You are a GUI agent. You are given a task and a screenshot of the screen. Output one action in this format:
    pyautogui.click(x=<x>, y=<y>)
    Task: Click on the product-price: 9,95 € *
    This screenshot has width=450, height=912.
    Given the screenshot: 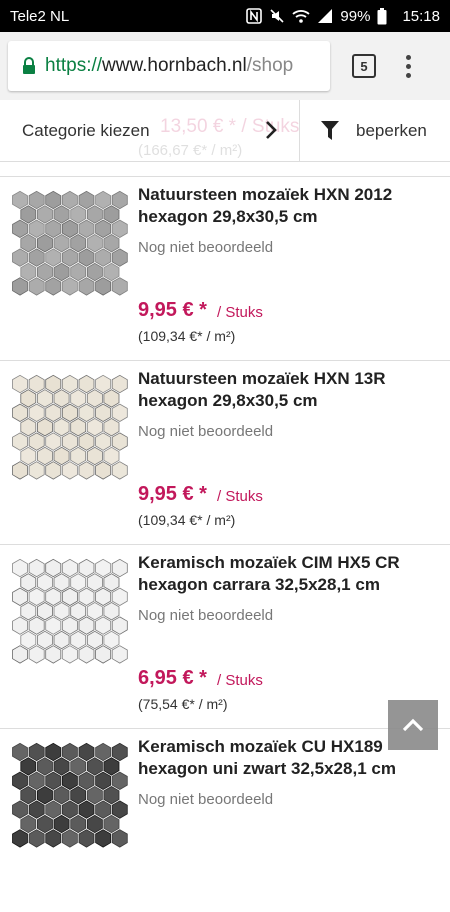 What is the action you would take?
    pyautogui.click(x=172, y=494)
    